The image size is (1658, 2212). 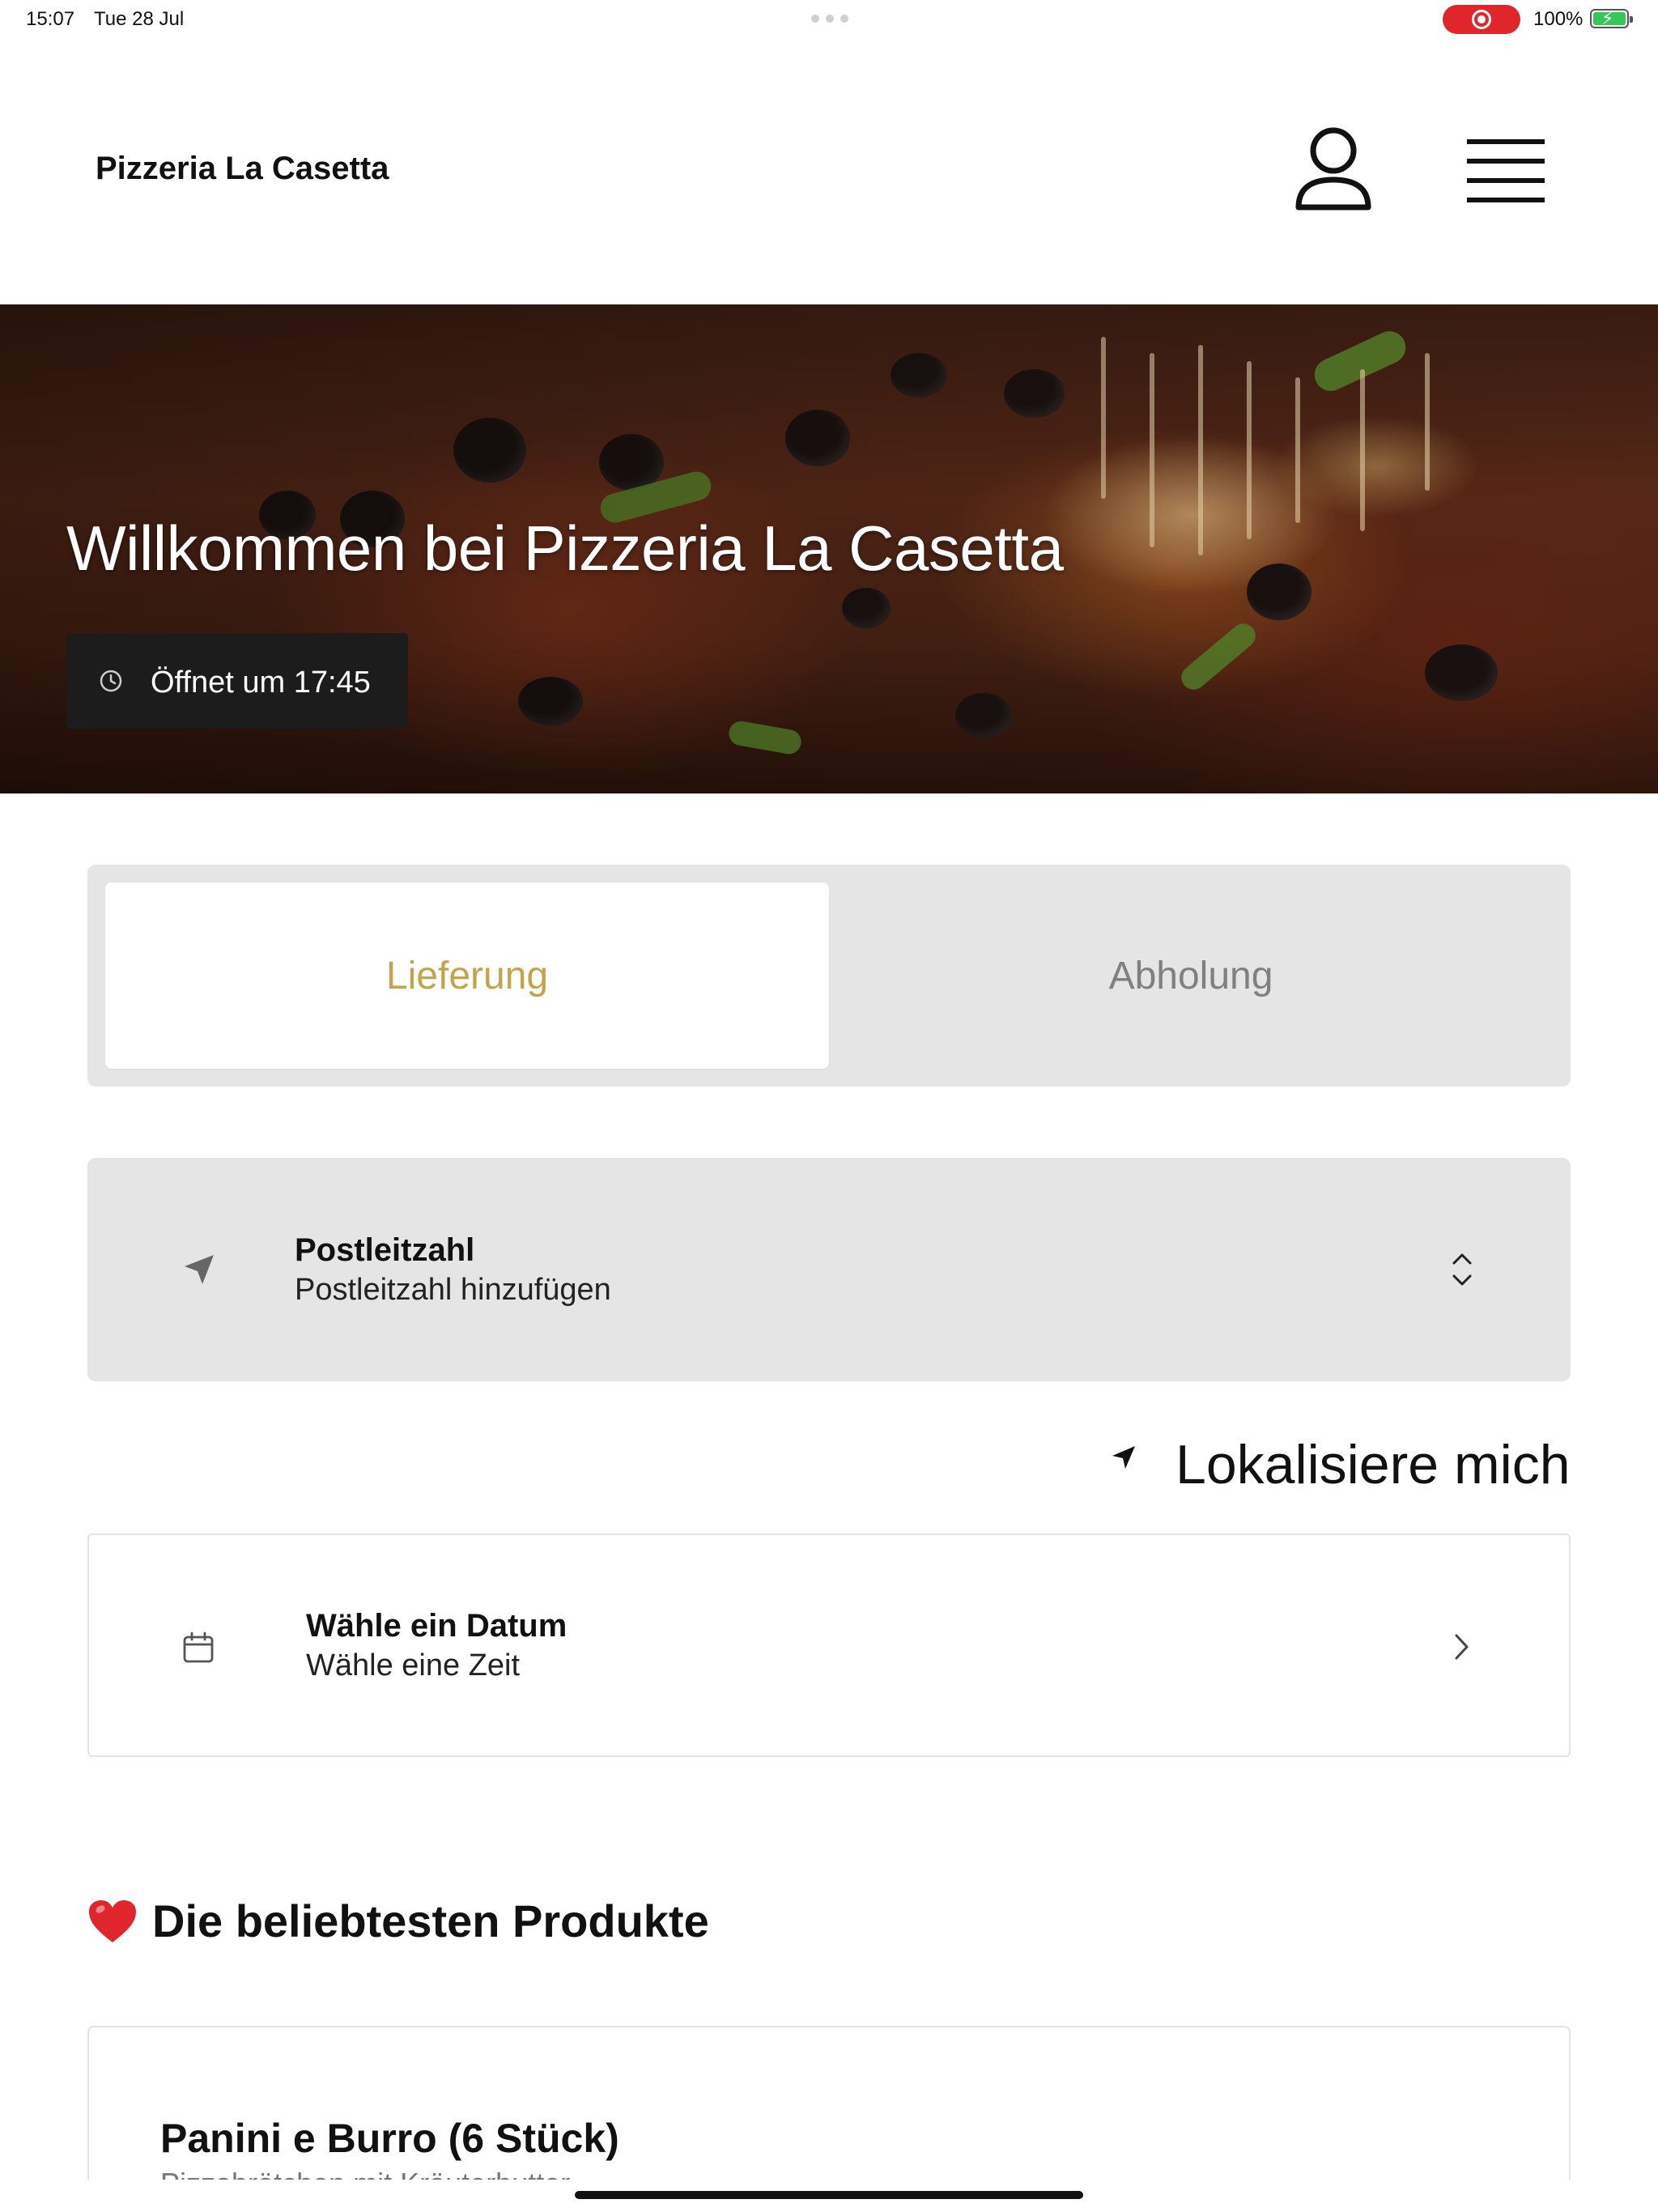 I want to click on hamburger-menu-icon, so click(x=1505, y=172).